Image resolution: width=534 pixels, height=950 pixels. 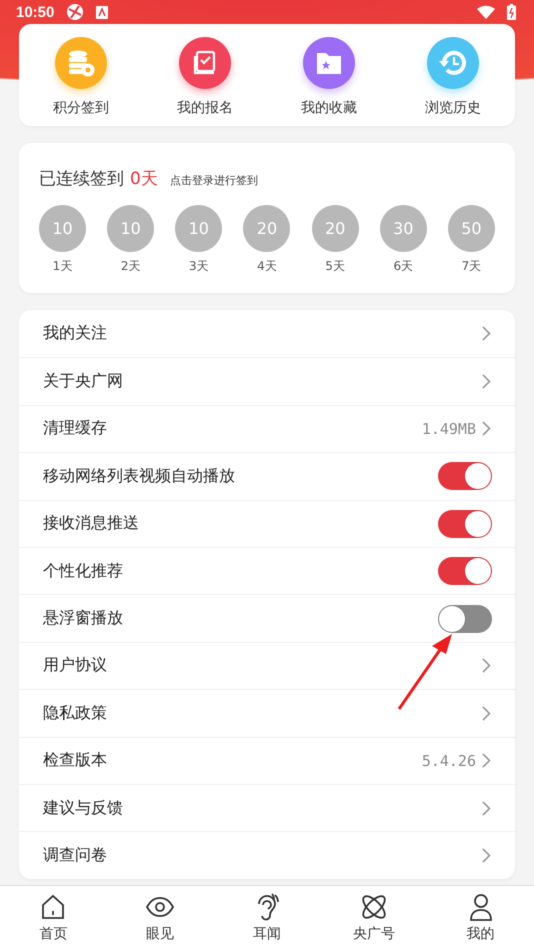 What do you see at coordinates (267, 266) in the screenshot?
I see `day-label: 4天` at bounding box center [267, 266].